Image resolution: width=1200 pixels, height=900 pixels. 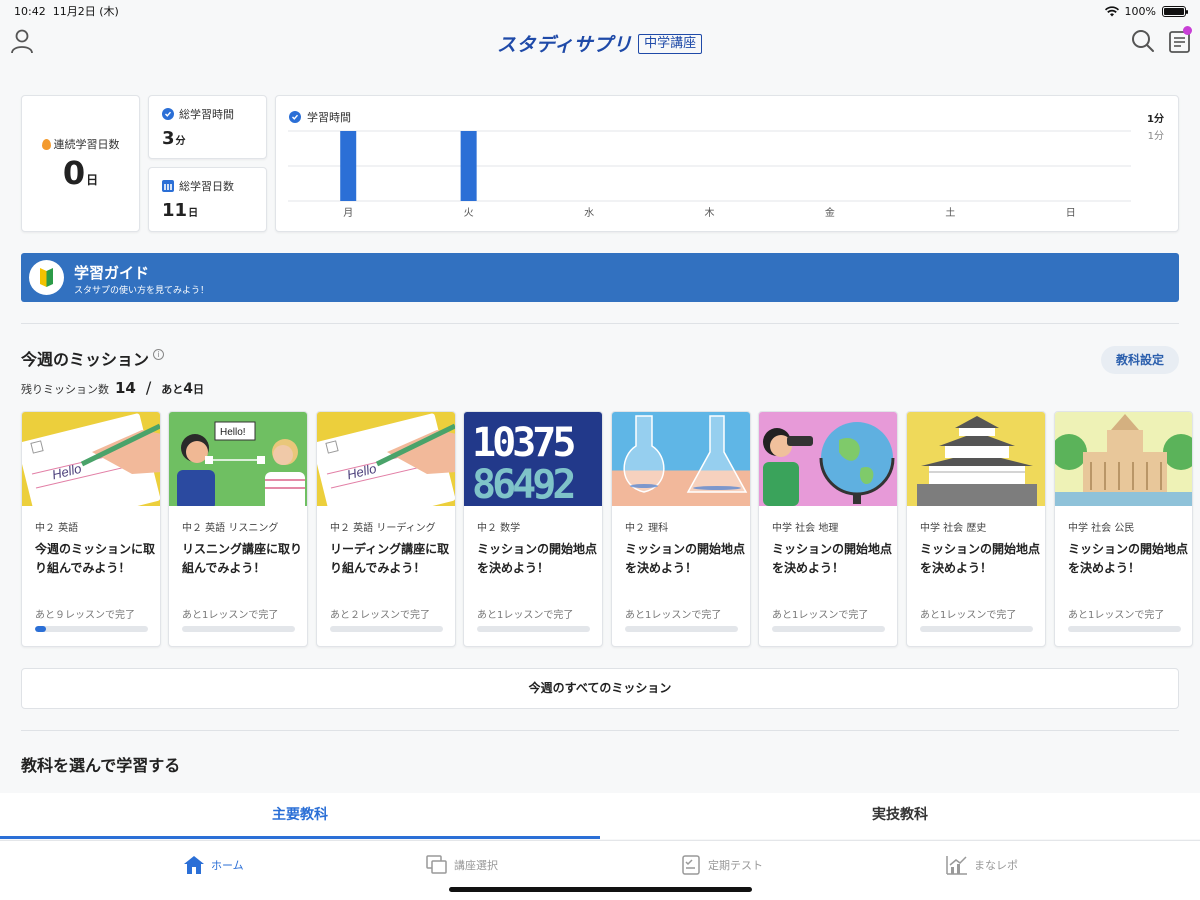 What do you see at coordinates (1111, 10) in the screenshot?
I see `wifi-icon` at bounding box center [1111, 10].